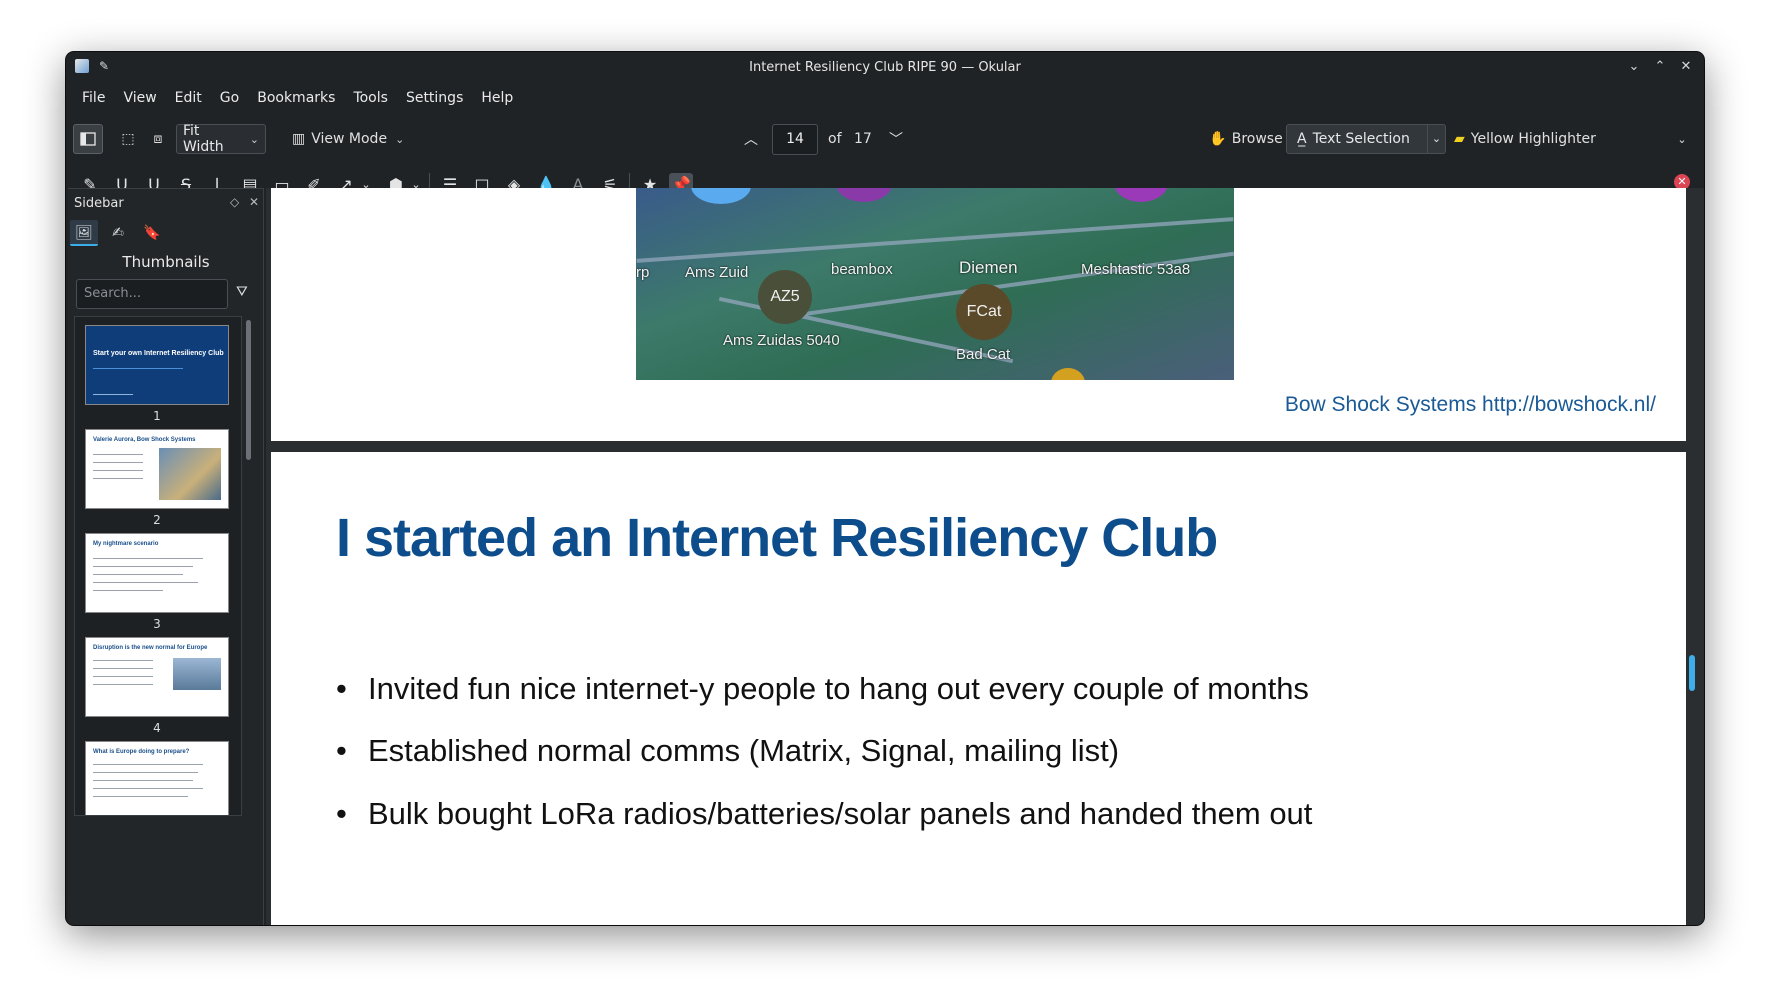  Describe the element at coordinates (82, 66) in the screenshot. I see `okular-app-icon` at that location.